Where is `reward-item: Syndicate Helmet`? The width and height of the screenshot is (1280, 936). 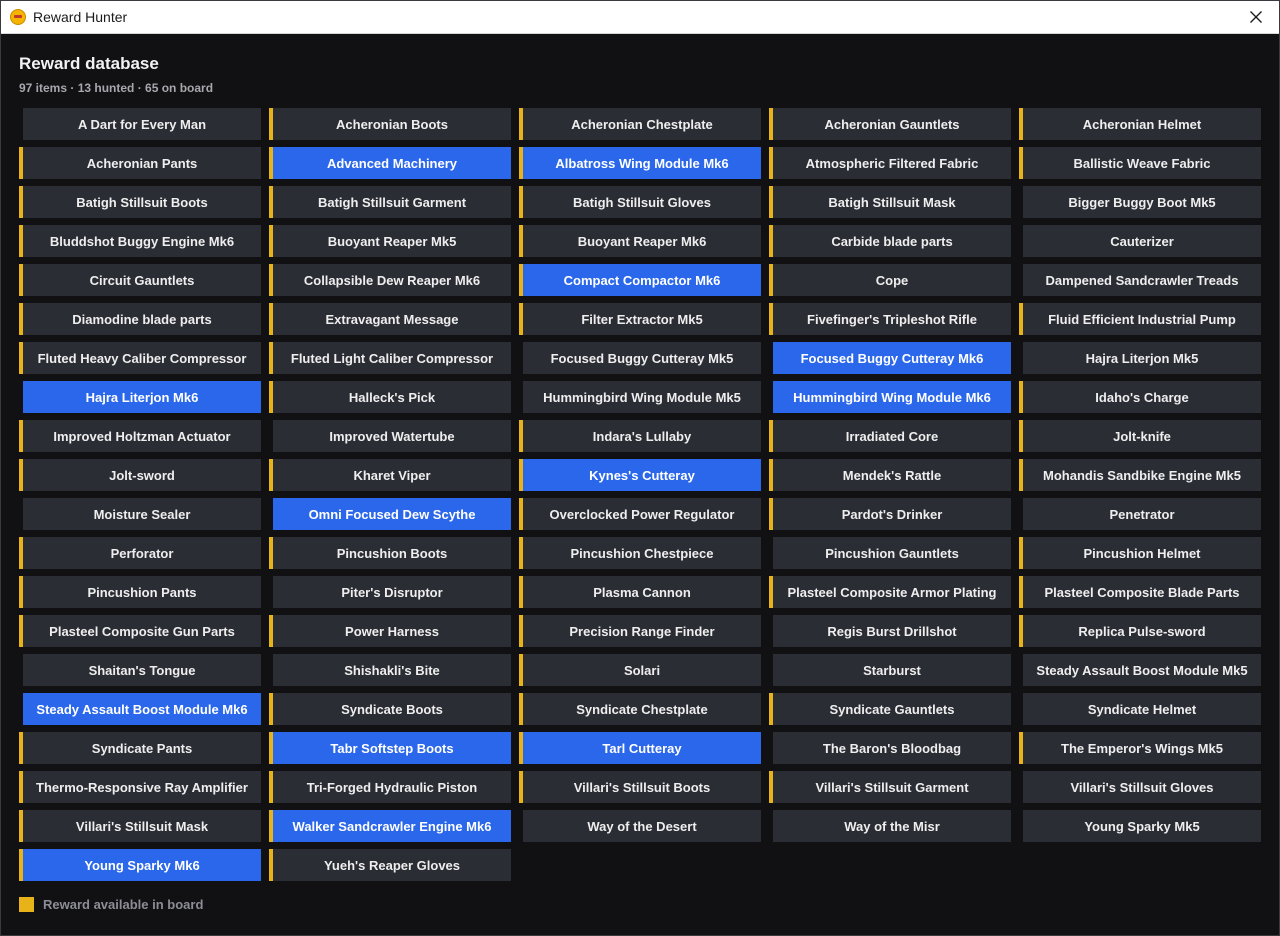 reward-item: Syndicate Helmet is located at coordinates (1140, 709).